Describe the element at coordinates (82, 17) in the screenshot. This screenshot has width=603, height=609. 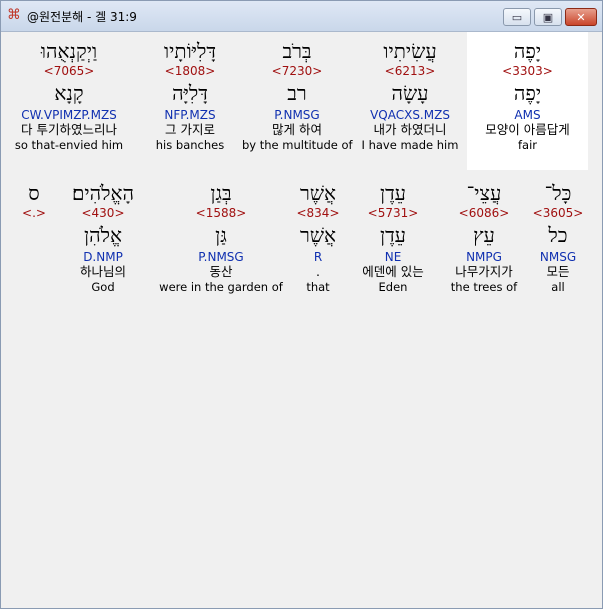
I see `window-title: @원전분해 - 겔 31:9` at that location.